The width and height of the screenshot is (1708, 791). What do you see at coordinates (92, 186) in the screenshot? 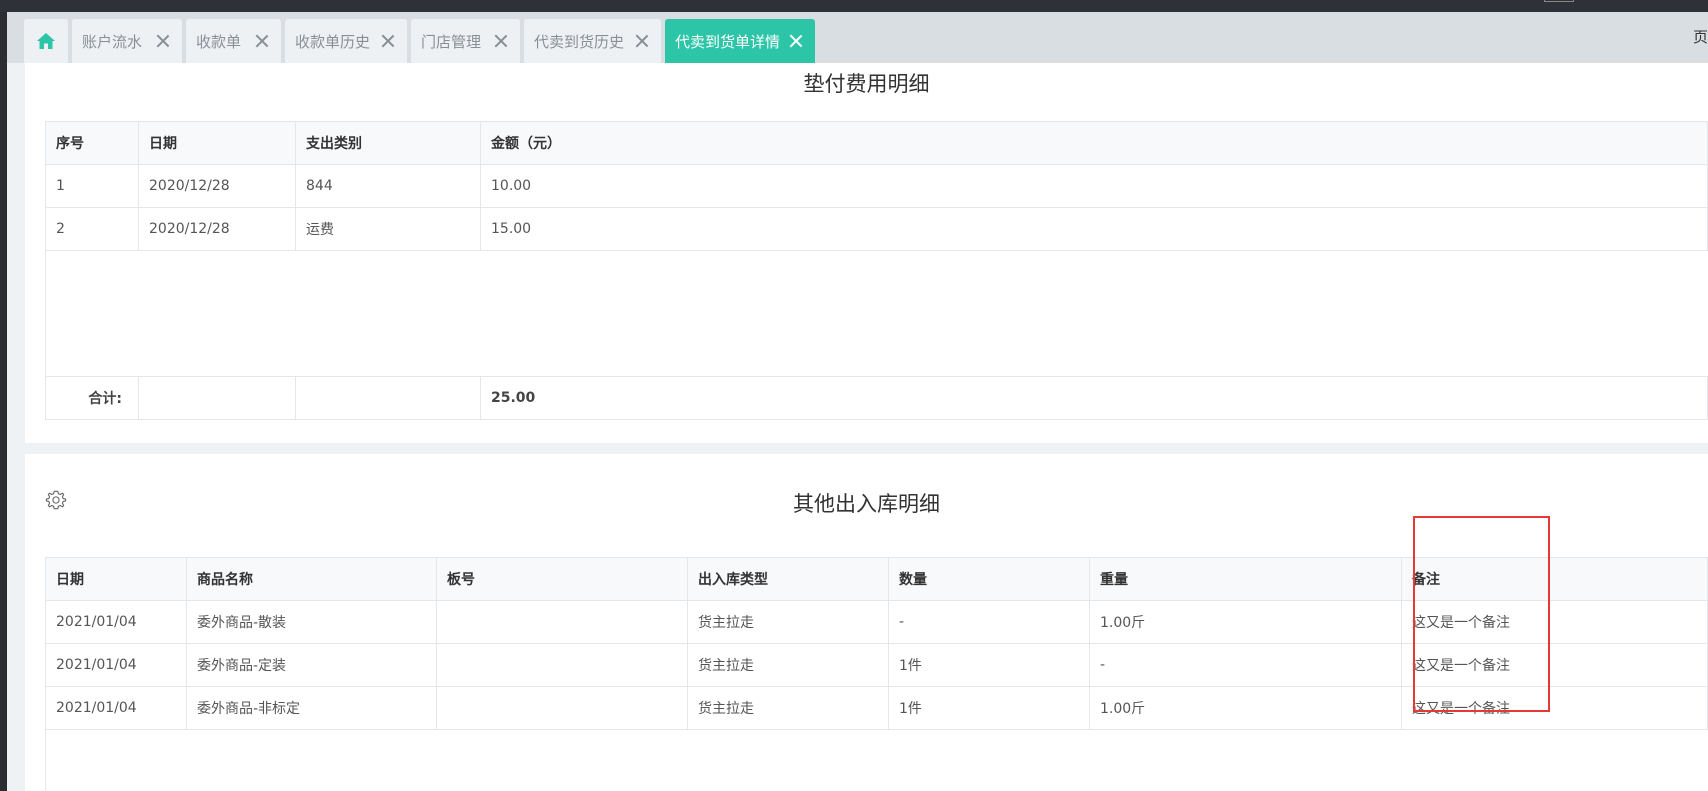
I see `table-cell: 1` at bounding box center [92, 186].